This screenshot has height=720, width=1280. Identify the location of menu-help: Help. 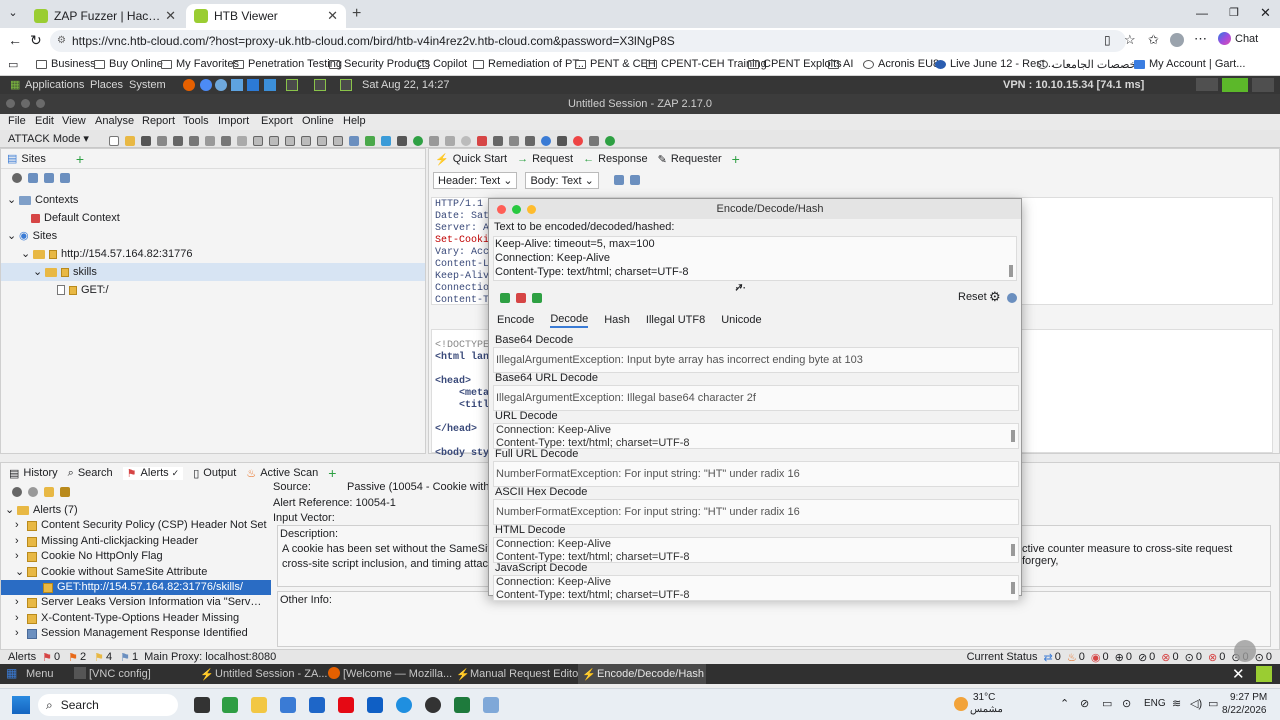
(354, 121).